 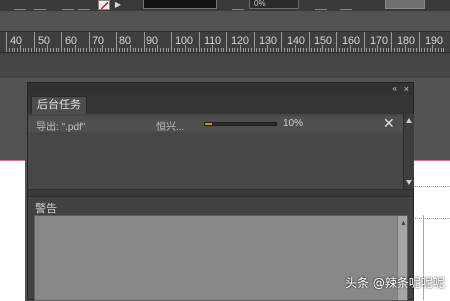 I want to click on fill-swatch, so click(x=104, y=5).